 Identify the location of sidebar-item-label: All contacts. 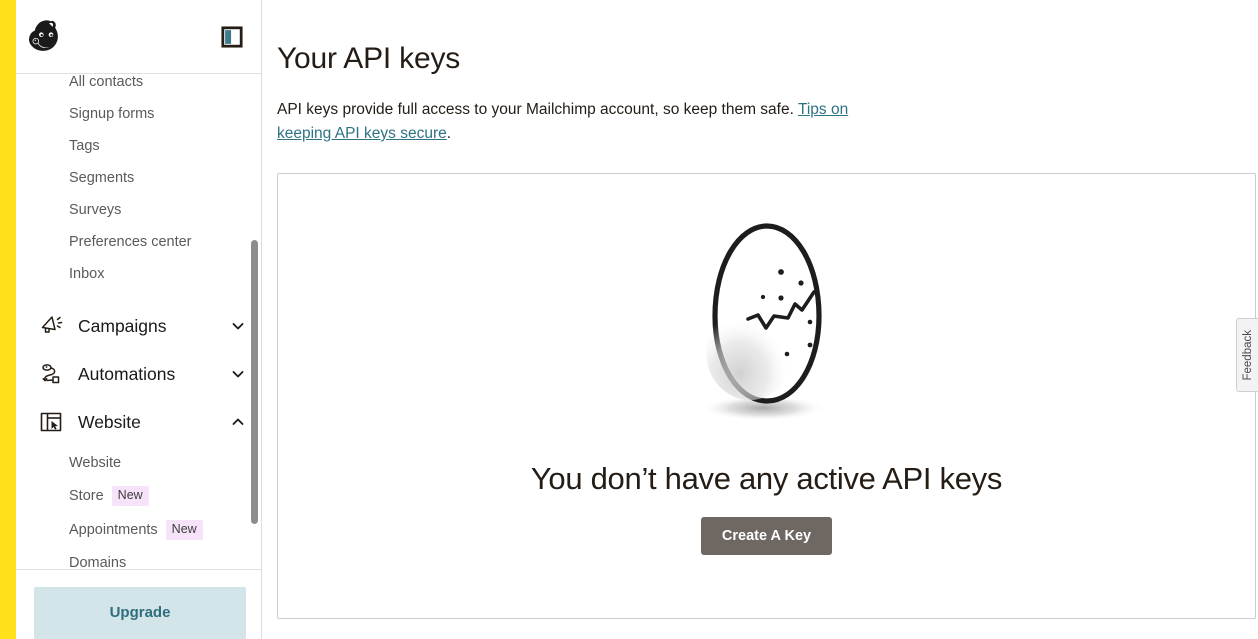
(106, 82).